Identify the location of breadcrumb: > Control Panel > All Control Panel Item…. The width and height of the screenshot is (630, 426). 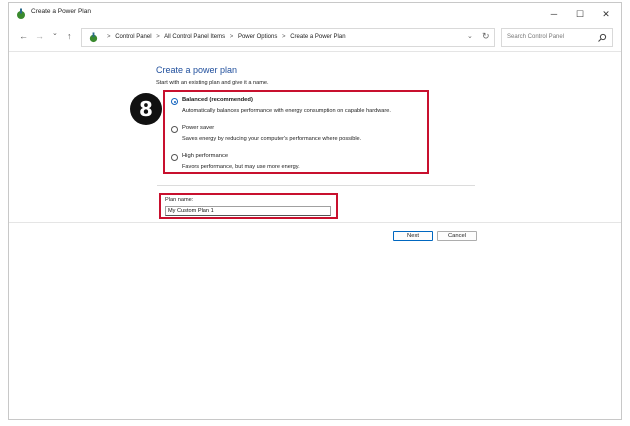
(225, 37).